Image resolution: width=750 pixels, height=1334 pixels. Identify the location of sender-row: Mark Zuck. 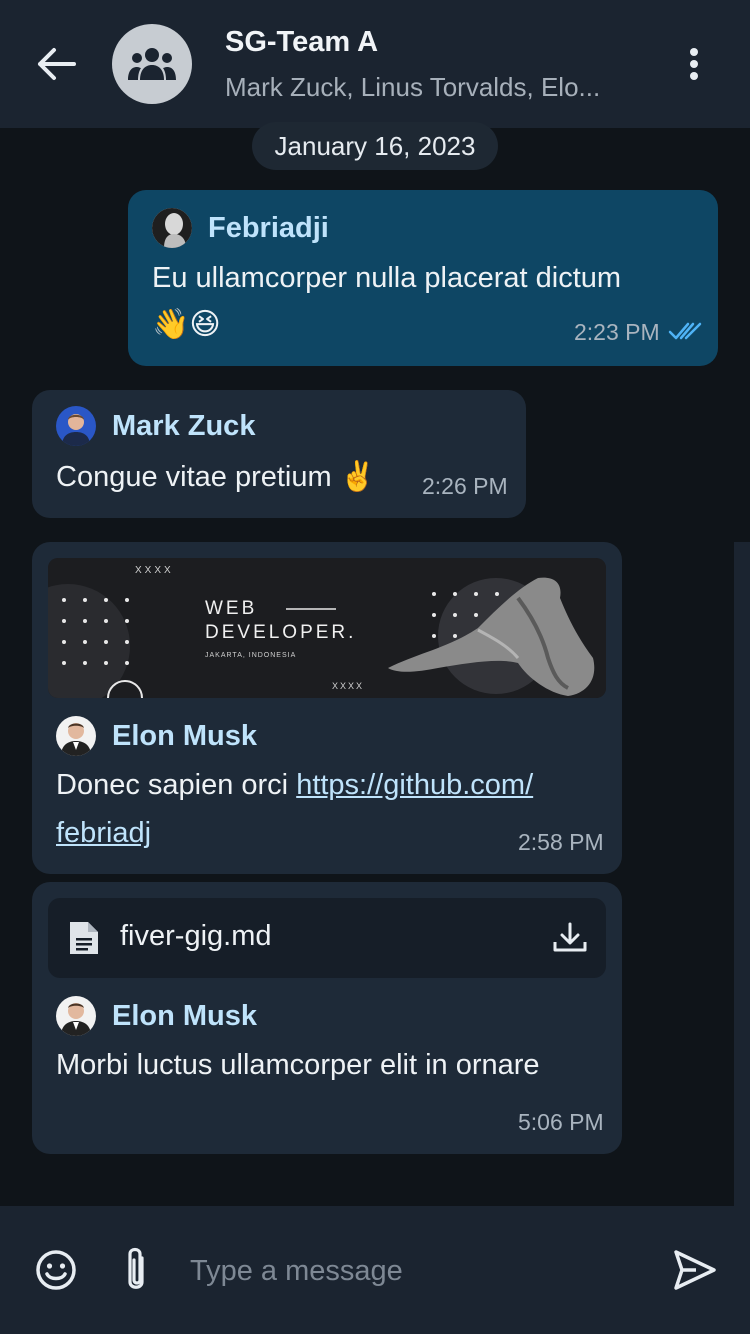
(155, 426).